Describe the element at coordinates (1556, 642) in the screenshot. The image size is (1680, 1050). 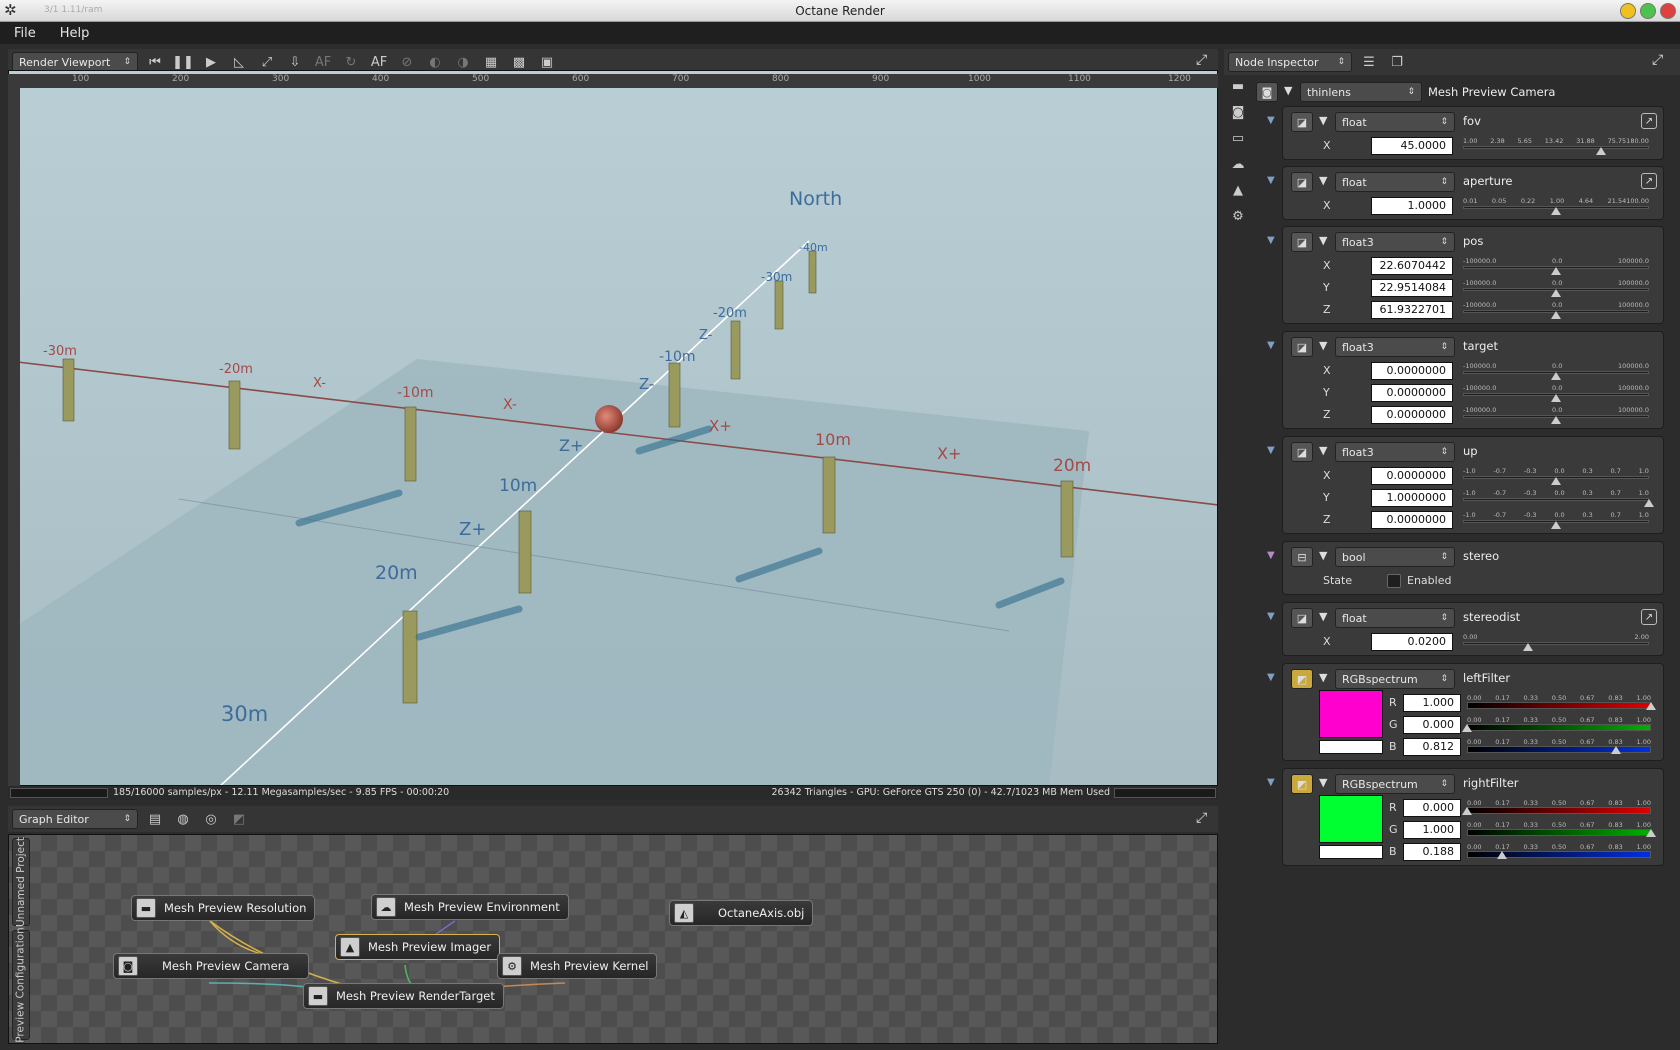
I see `stereodist-slider: 0.00 2.00` at that location.